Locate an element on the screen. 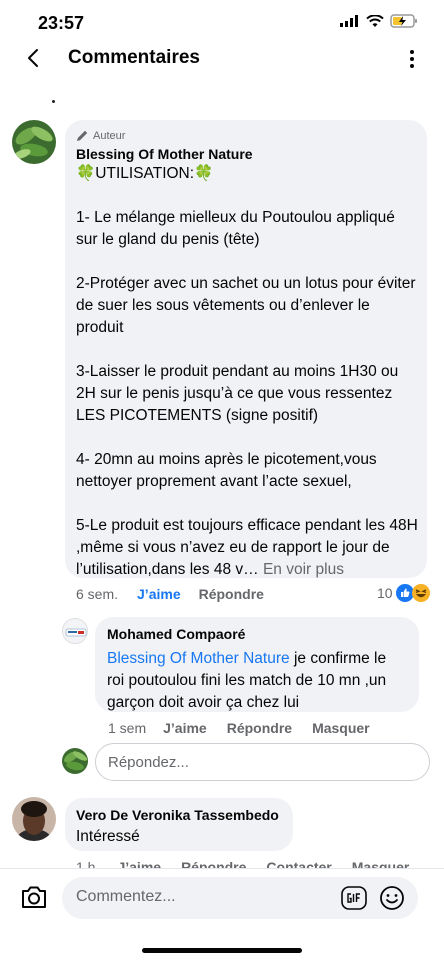 Image resolution: width=444 pixels, height=960 pixels. home-indicator is located at coordinates (222, 950).